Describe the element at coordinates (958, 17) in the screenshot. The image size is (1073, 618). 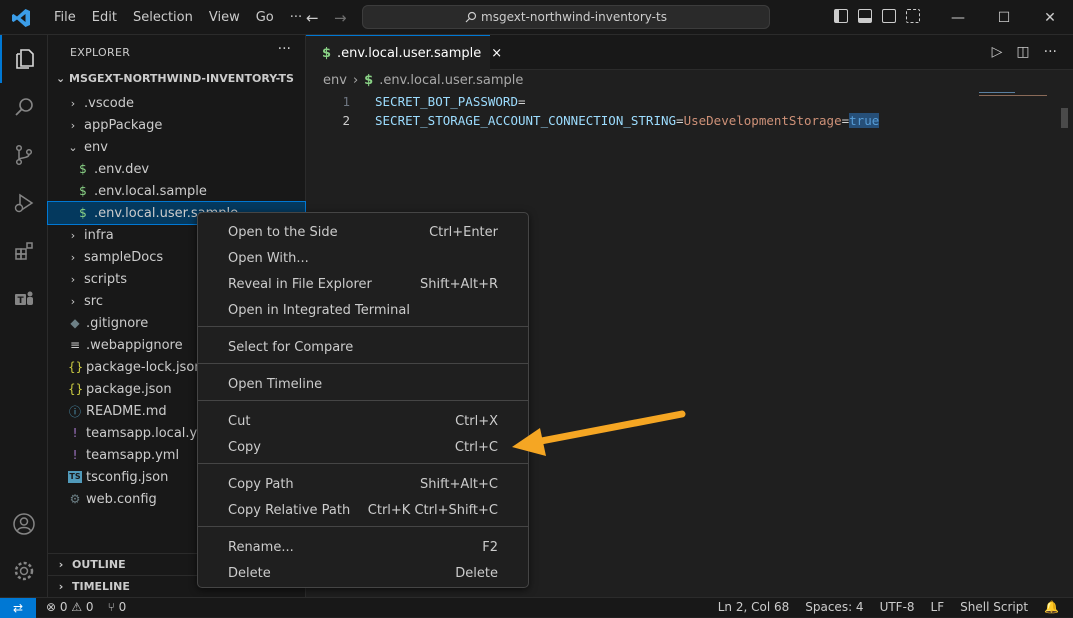
I see `minimize-icon: —` at that location.